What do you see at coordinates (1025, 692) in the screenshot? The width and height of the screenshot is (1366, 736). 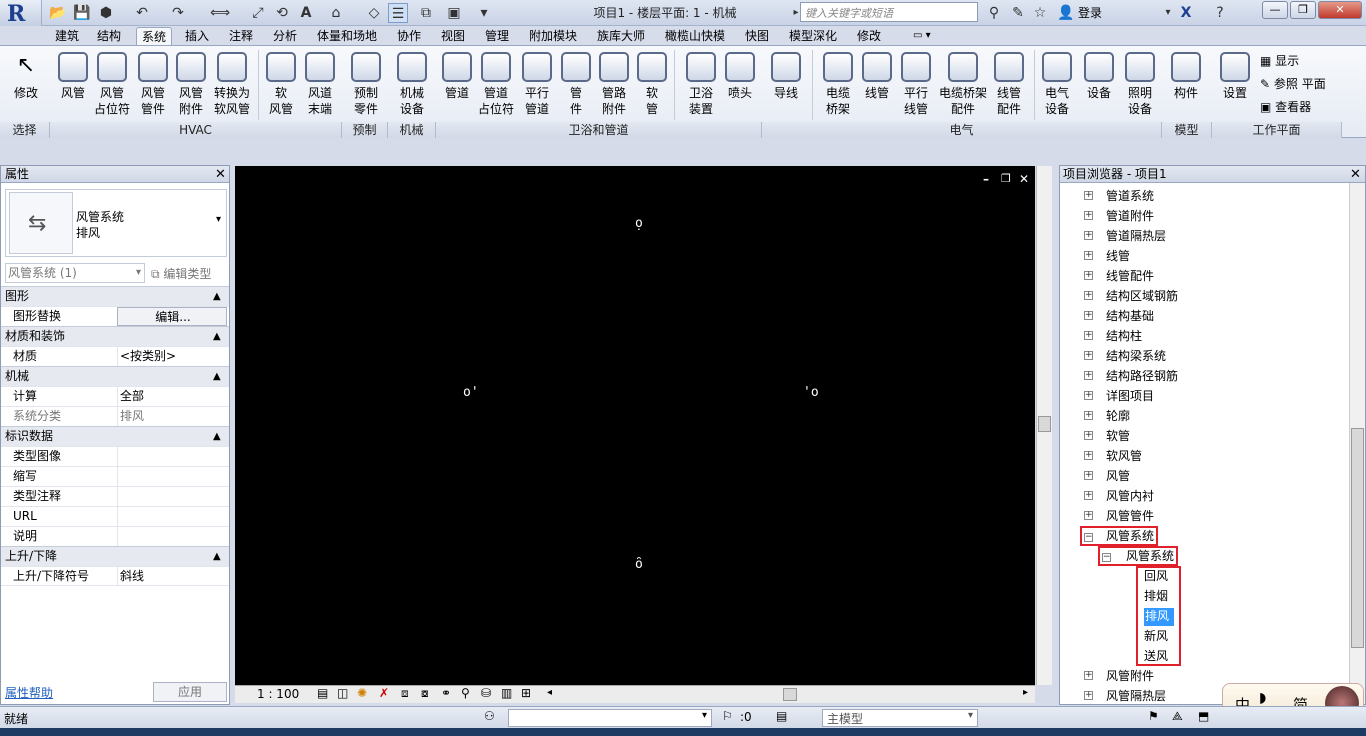 I see `scroll-right-icon: ▸` at bounding box center [1025, 692].